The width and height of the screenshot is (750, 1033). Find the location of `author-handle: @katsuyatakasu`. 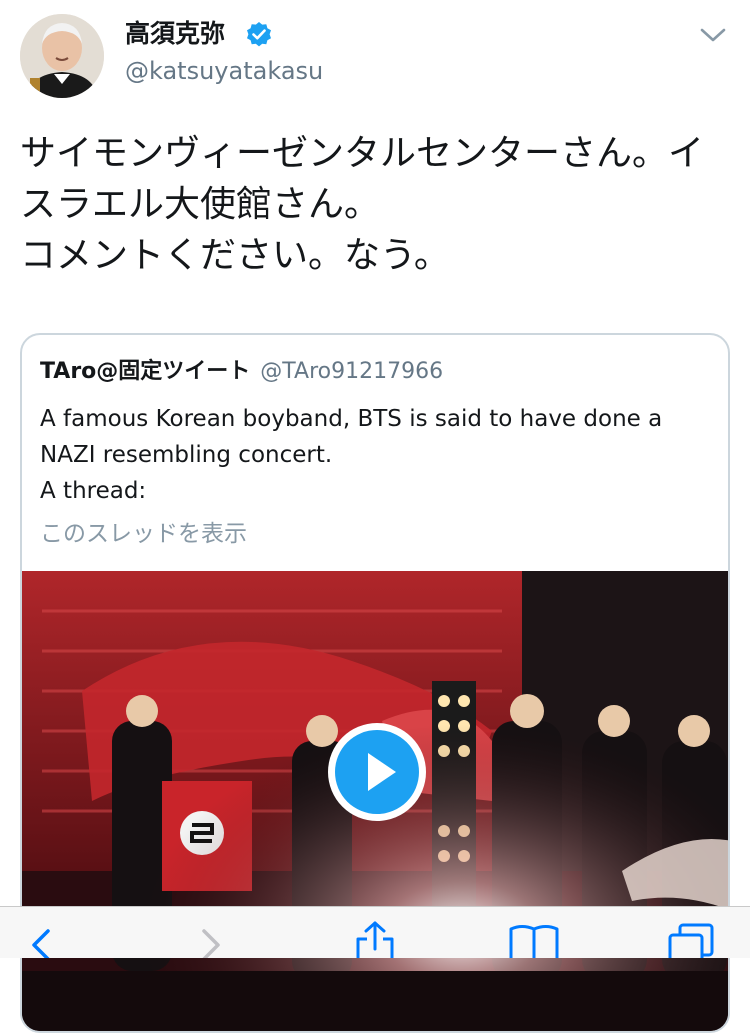

author-handle: @katsuyatakasu is located at coordinates (224, 71).